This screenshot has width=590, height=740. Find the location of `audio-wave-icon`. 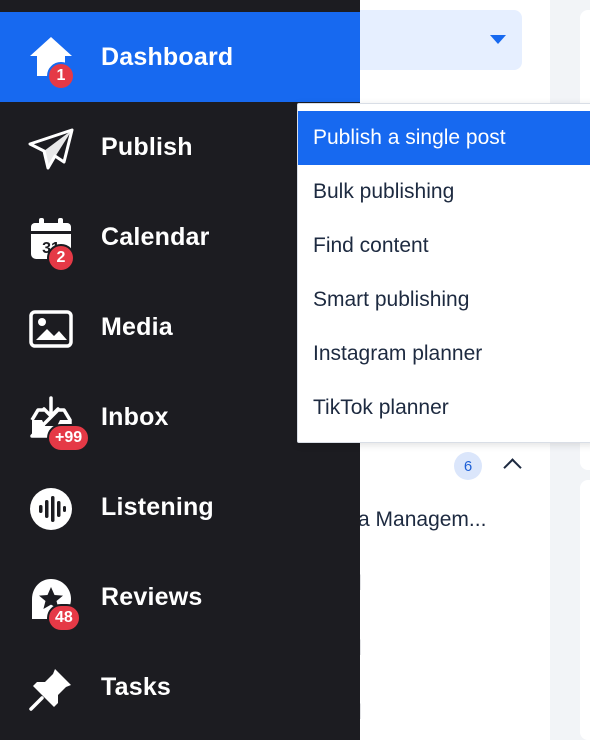

audio-wave-icon is located at coordinates (51, 509).